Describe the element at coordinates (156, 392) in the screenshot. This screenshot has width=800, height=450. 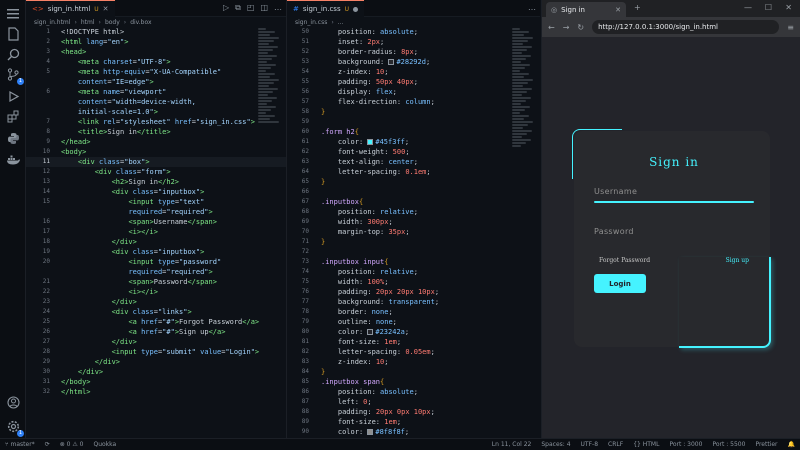
I see `code-line: 32 </html>` at that location.